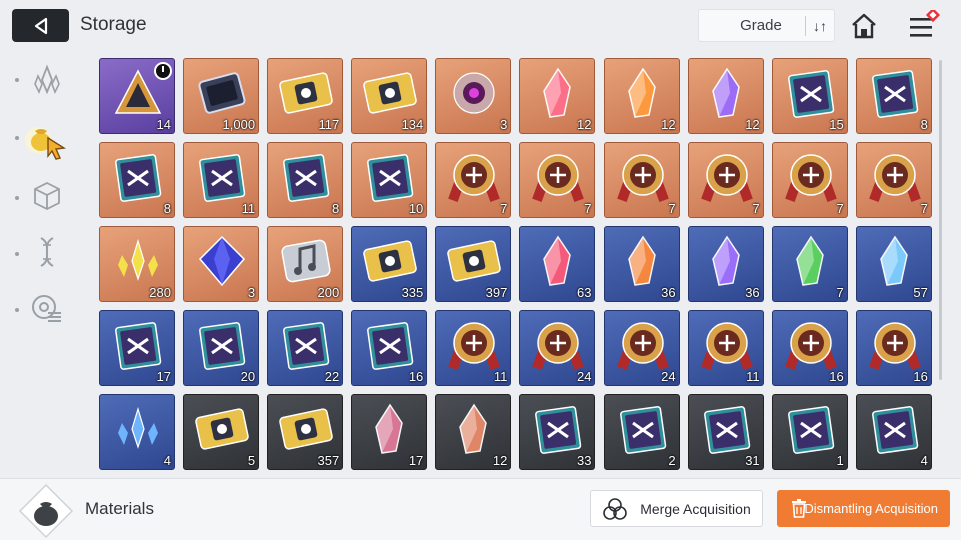 This screenshot has height=540, width=961. What do you see at coordinates (761, 25) in the screenshot?
I see `sort-label: Grade` at bounding box center [761, 25].